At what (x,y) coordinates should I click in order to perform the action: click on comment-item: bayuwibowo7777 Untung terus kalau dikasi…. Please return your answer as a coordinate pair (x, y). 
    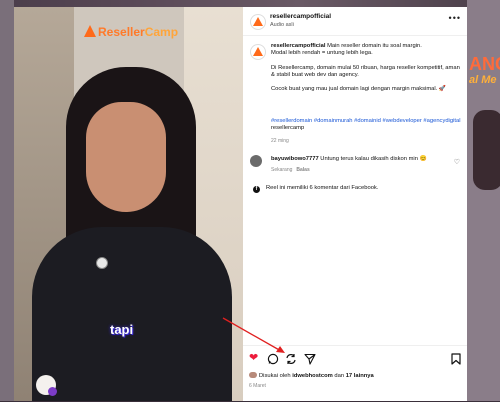
    Looking at the image, I should click on (355, 165).